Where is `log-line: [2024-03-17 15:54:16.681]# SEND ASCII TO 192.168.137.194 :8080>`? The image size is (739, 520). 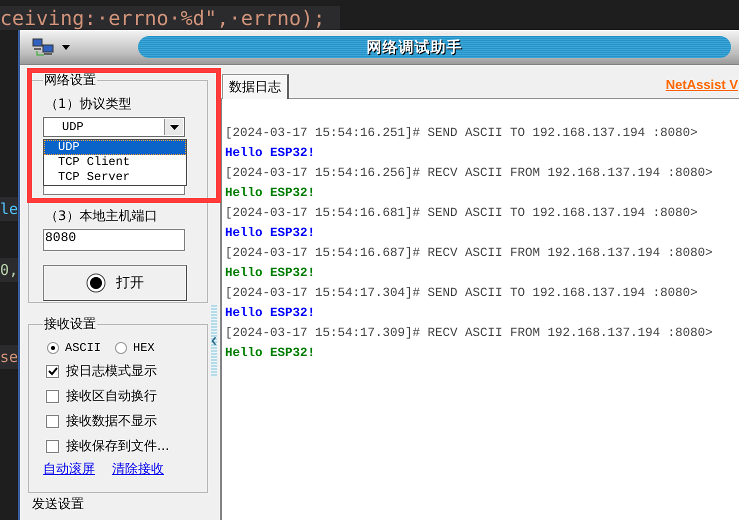 log-line: [2024-03-17 15:54:16.681]# SEND ASCII TO 192.168.137.194 :8080> is located at coordinates (462, 213).